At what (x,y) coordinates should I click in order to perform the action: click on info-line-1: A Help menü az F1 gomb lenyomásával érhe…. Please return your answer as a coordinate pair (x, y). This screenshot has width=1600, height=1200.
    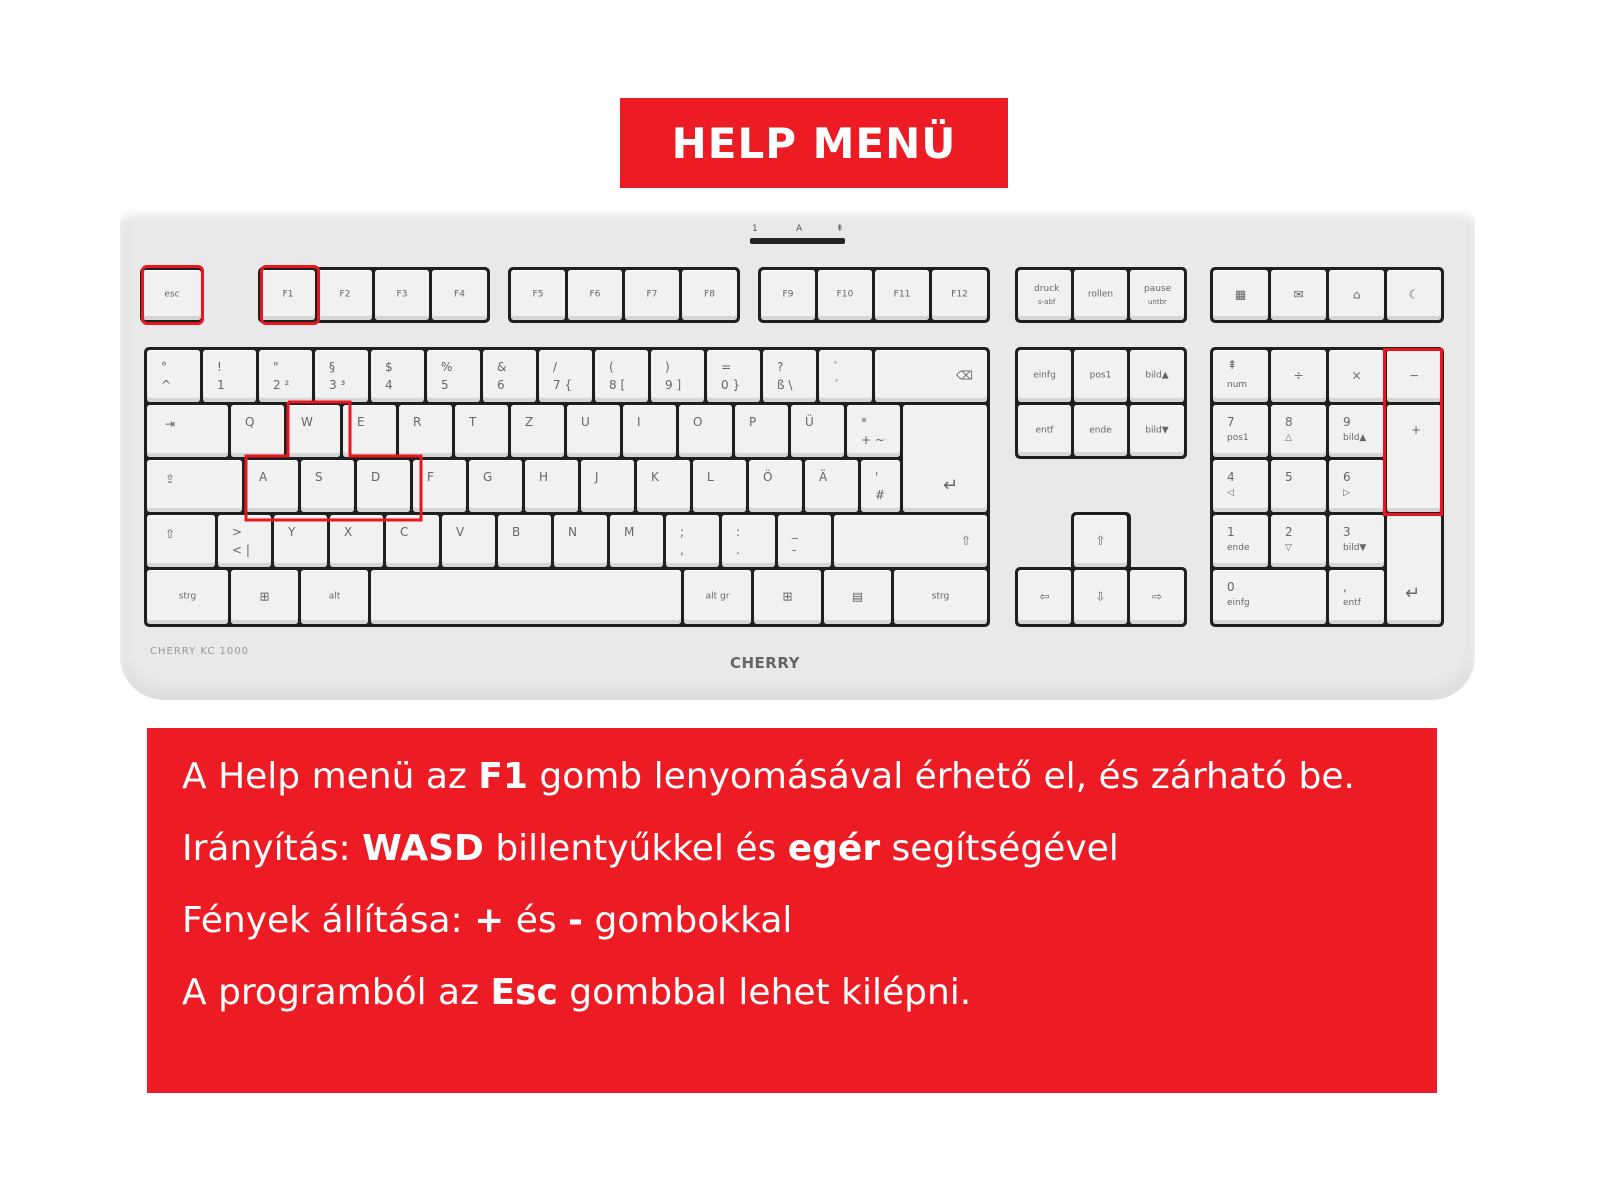
    Looking at the image, I should click on (768, 776).